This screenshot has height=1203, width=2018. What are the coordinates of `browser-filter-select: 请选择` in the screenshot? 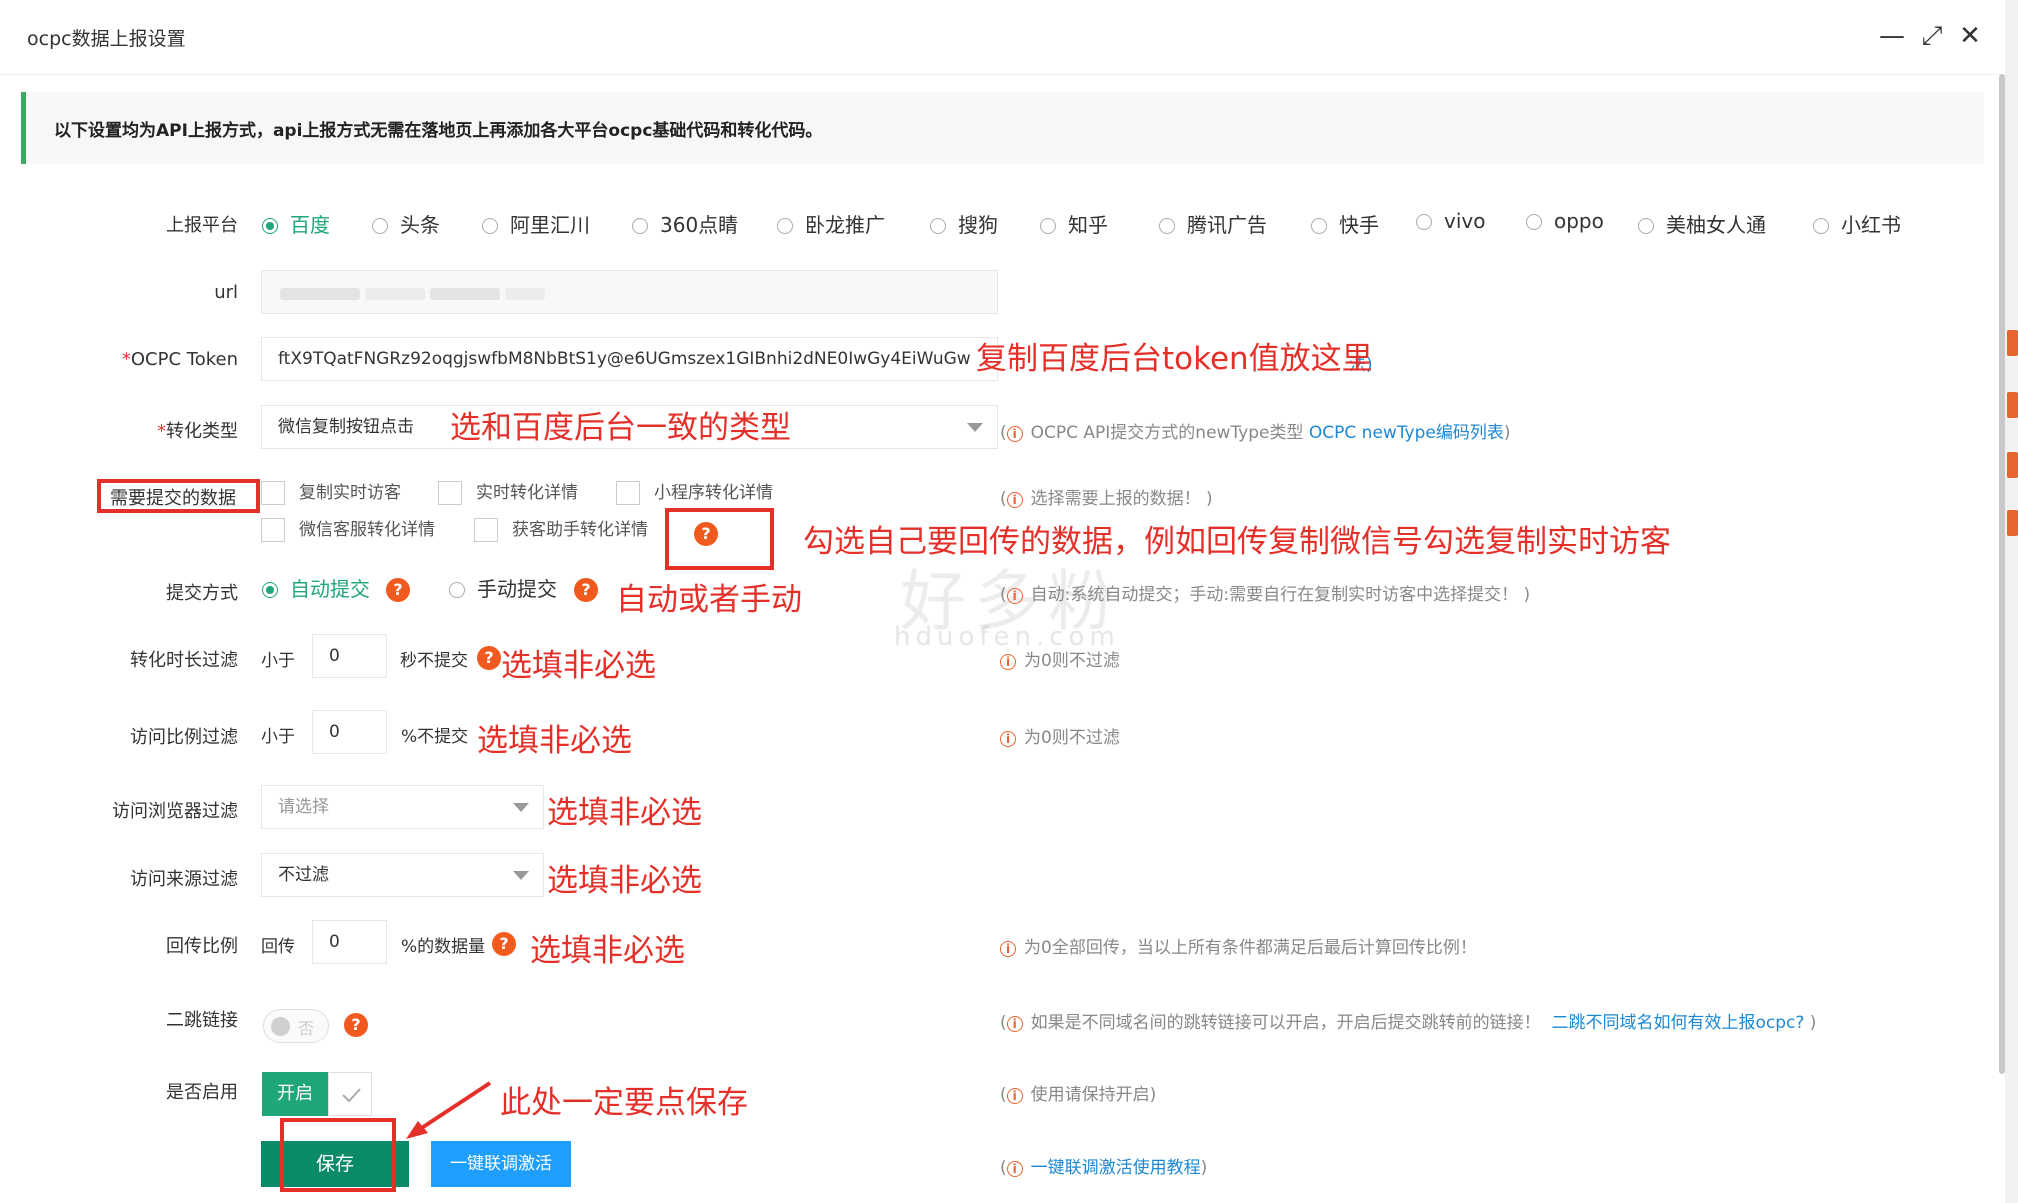 It's located at (402, 807).